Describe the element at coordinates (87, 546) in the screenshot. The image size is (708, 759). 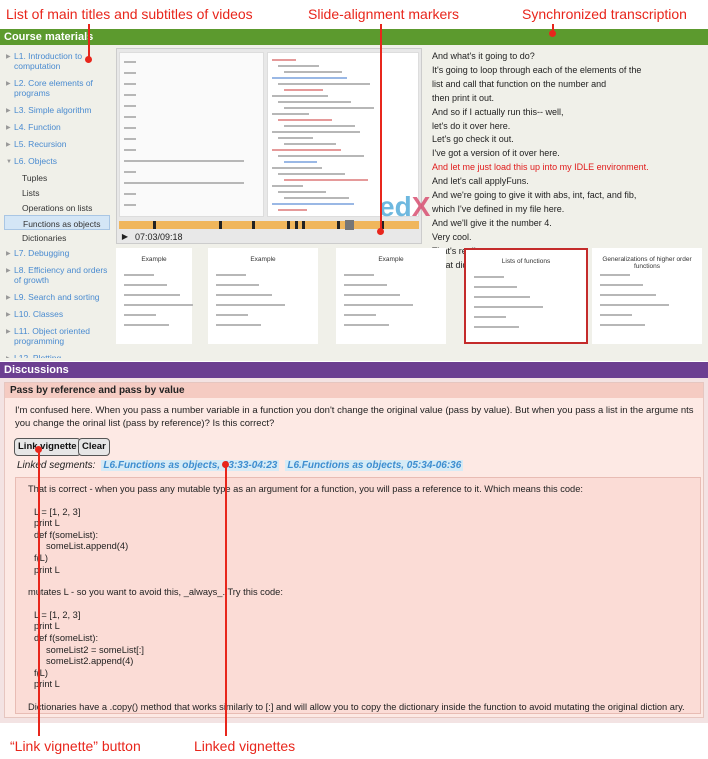
I see `code-line: someList.append(4)` at that location.